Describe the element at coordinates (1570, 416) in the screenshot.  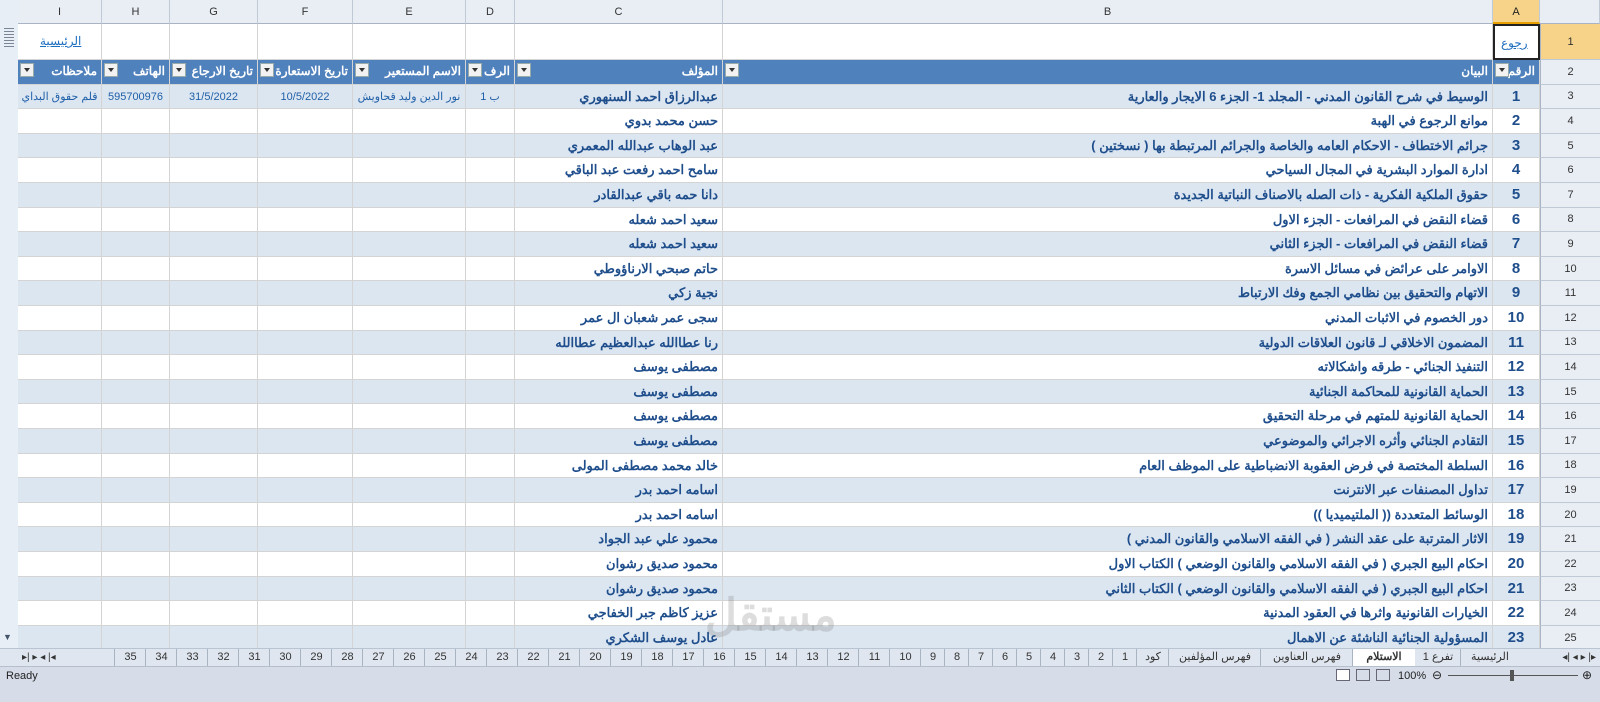
I see `row-header: 16` at that location.